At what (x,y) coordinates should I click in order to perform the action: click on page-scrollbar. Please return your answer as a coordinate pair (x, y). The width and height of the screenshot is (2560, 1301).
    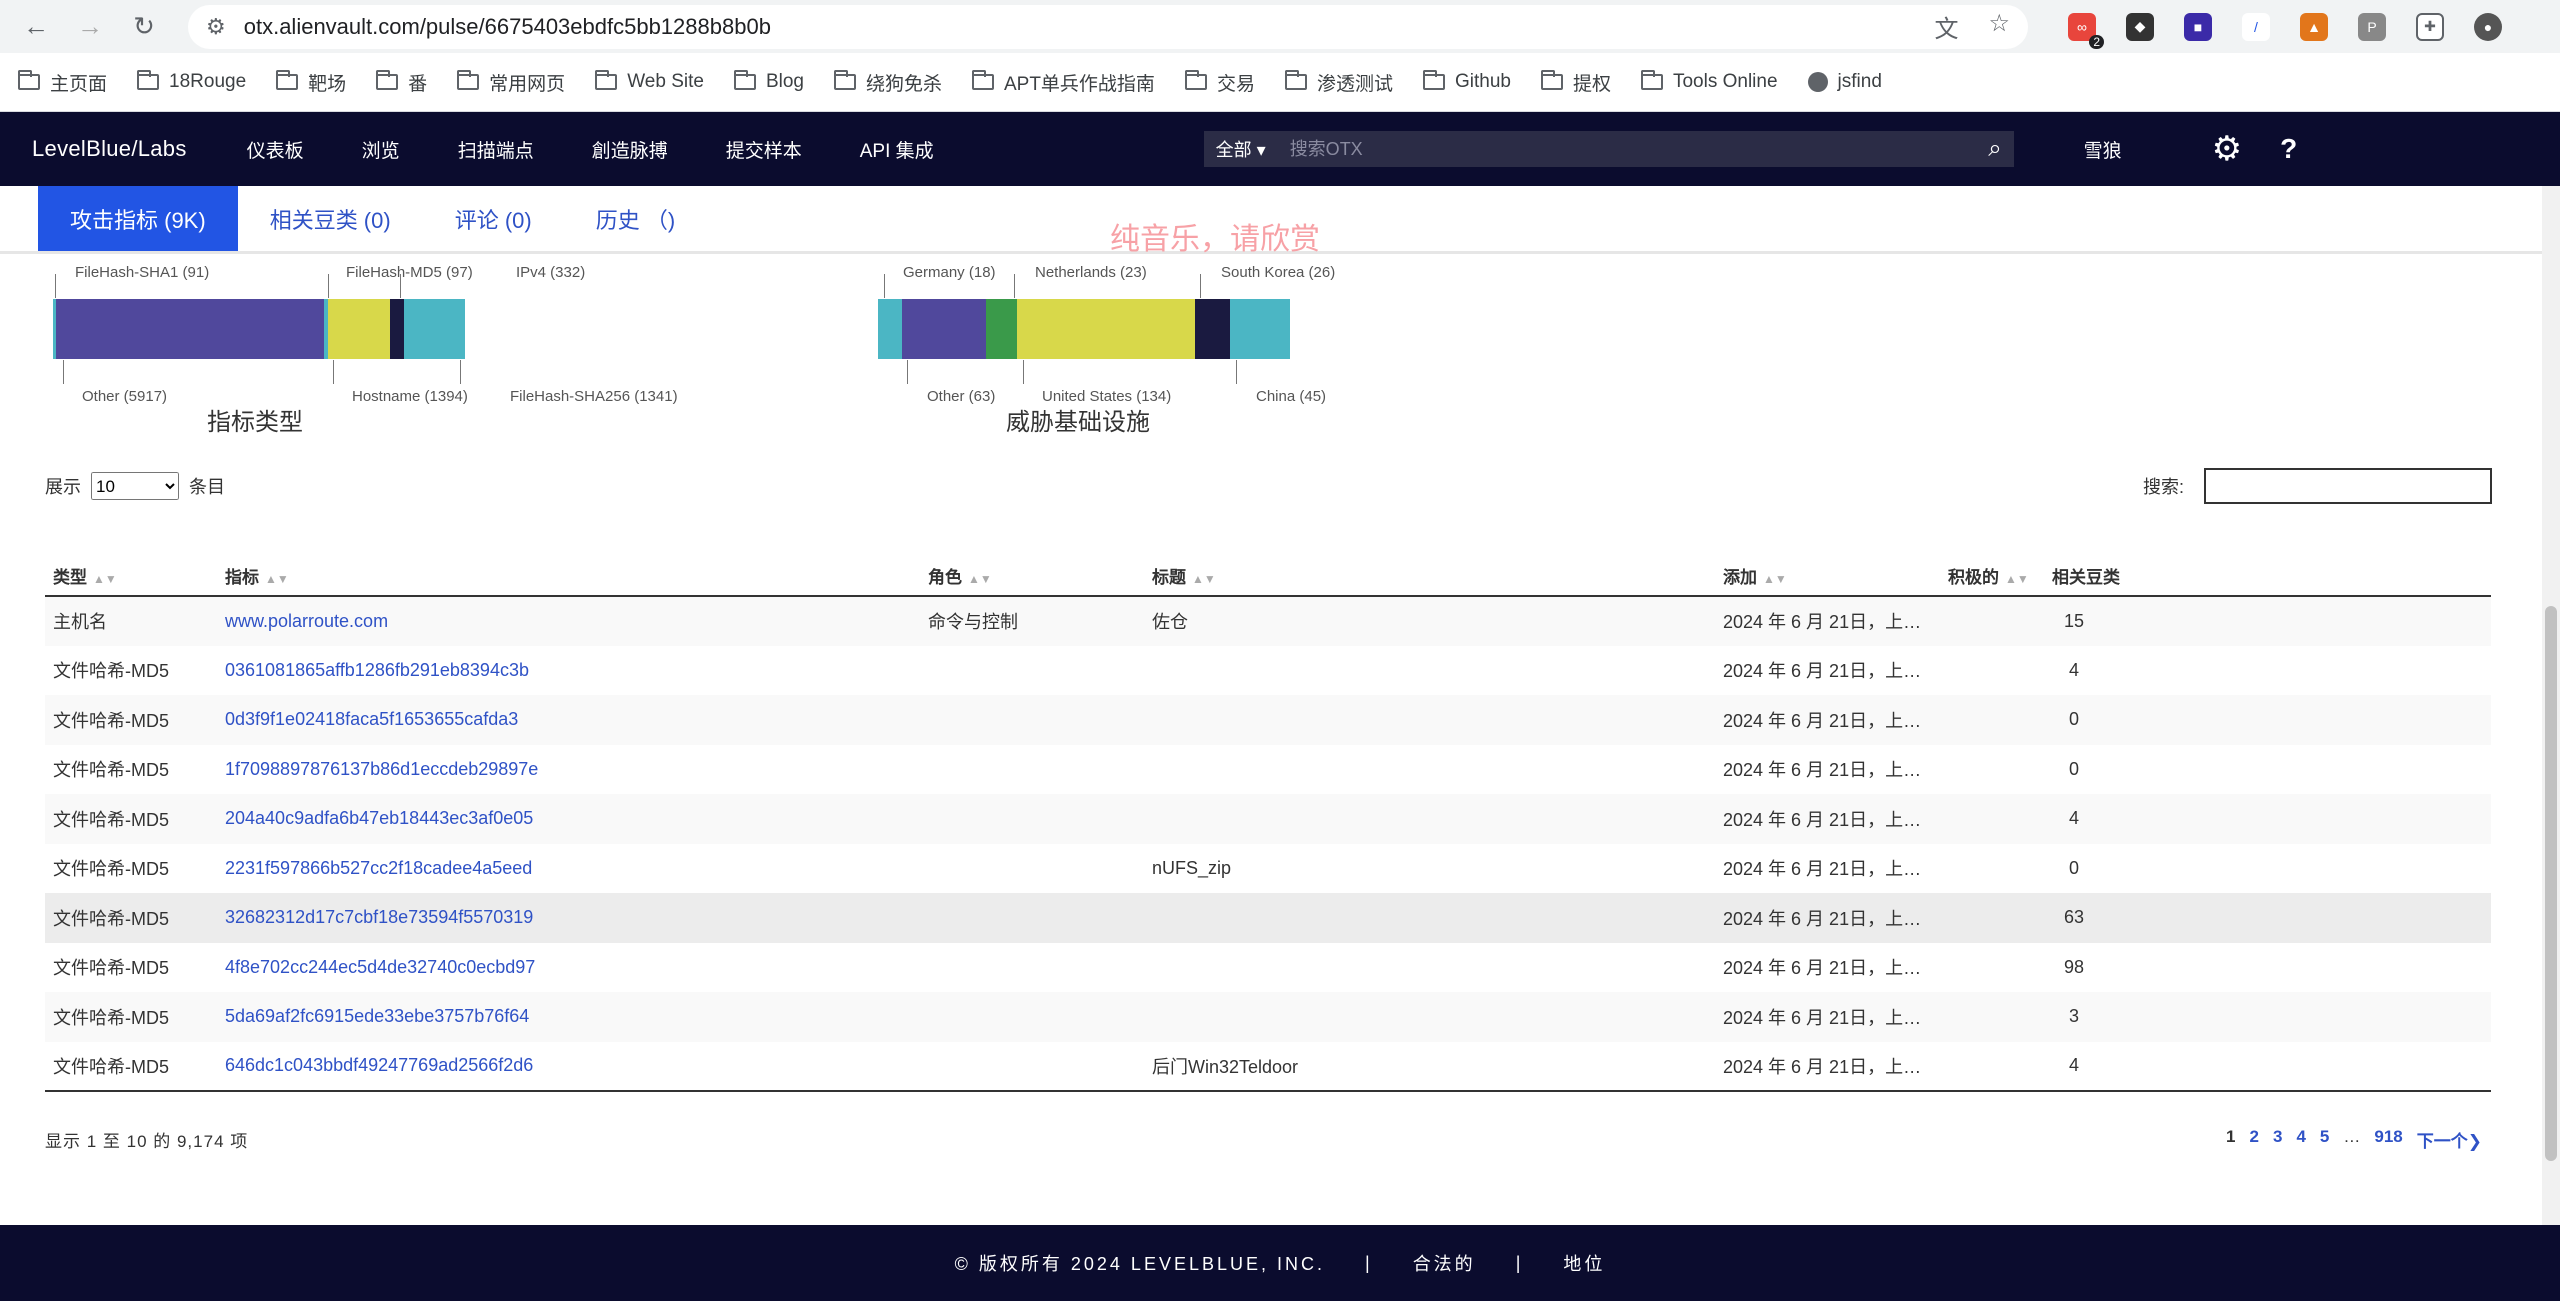
    Looking at the image, I should click on (2551, 705).